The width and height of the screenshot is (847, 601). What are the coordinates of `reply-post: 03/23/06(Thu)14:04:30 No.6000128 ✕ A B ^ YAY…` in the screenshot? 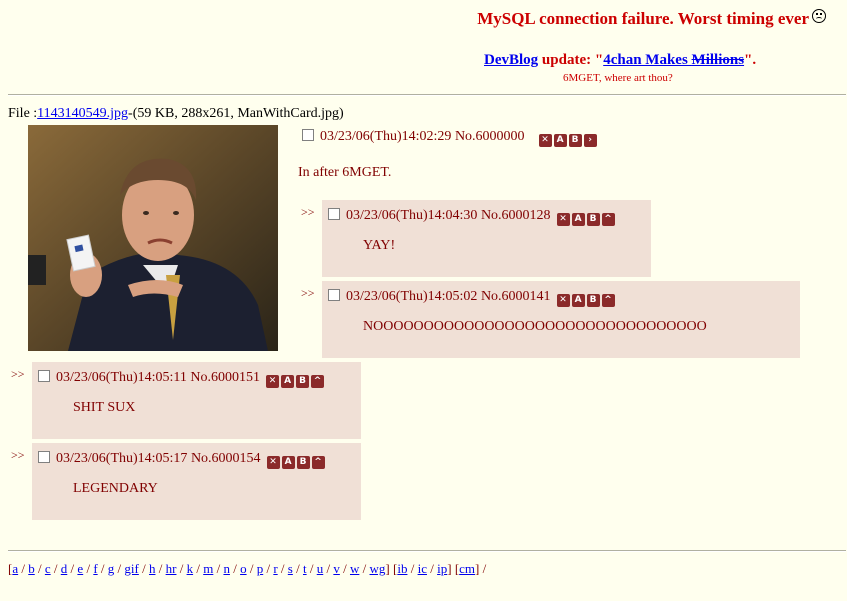 It's located at (486, 238).